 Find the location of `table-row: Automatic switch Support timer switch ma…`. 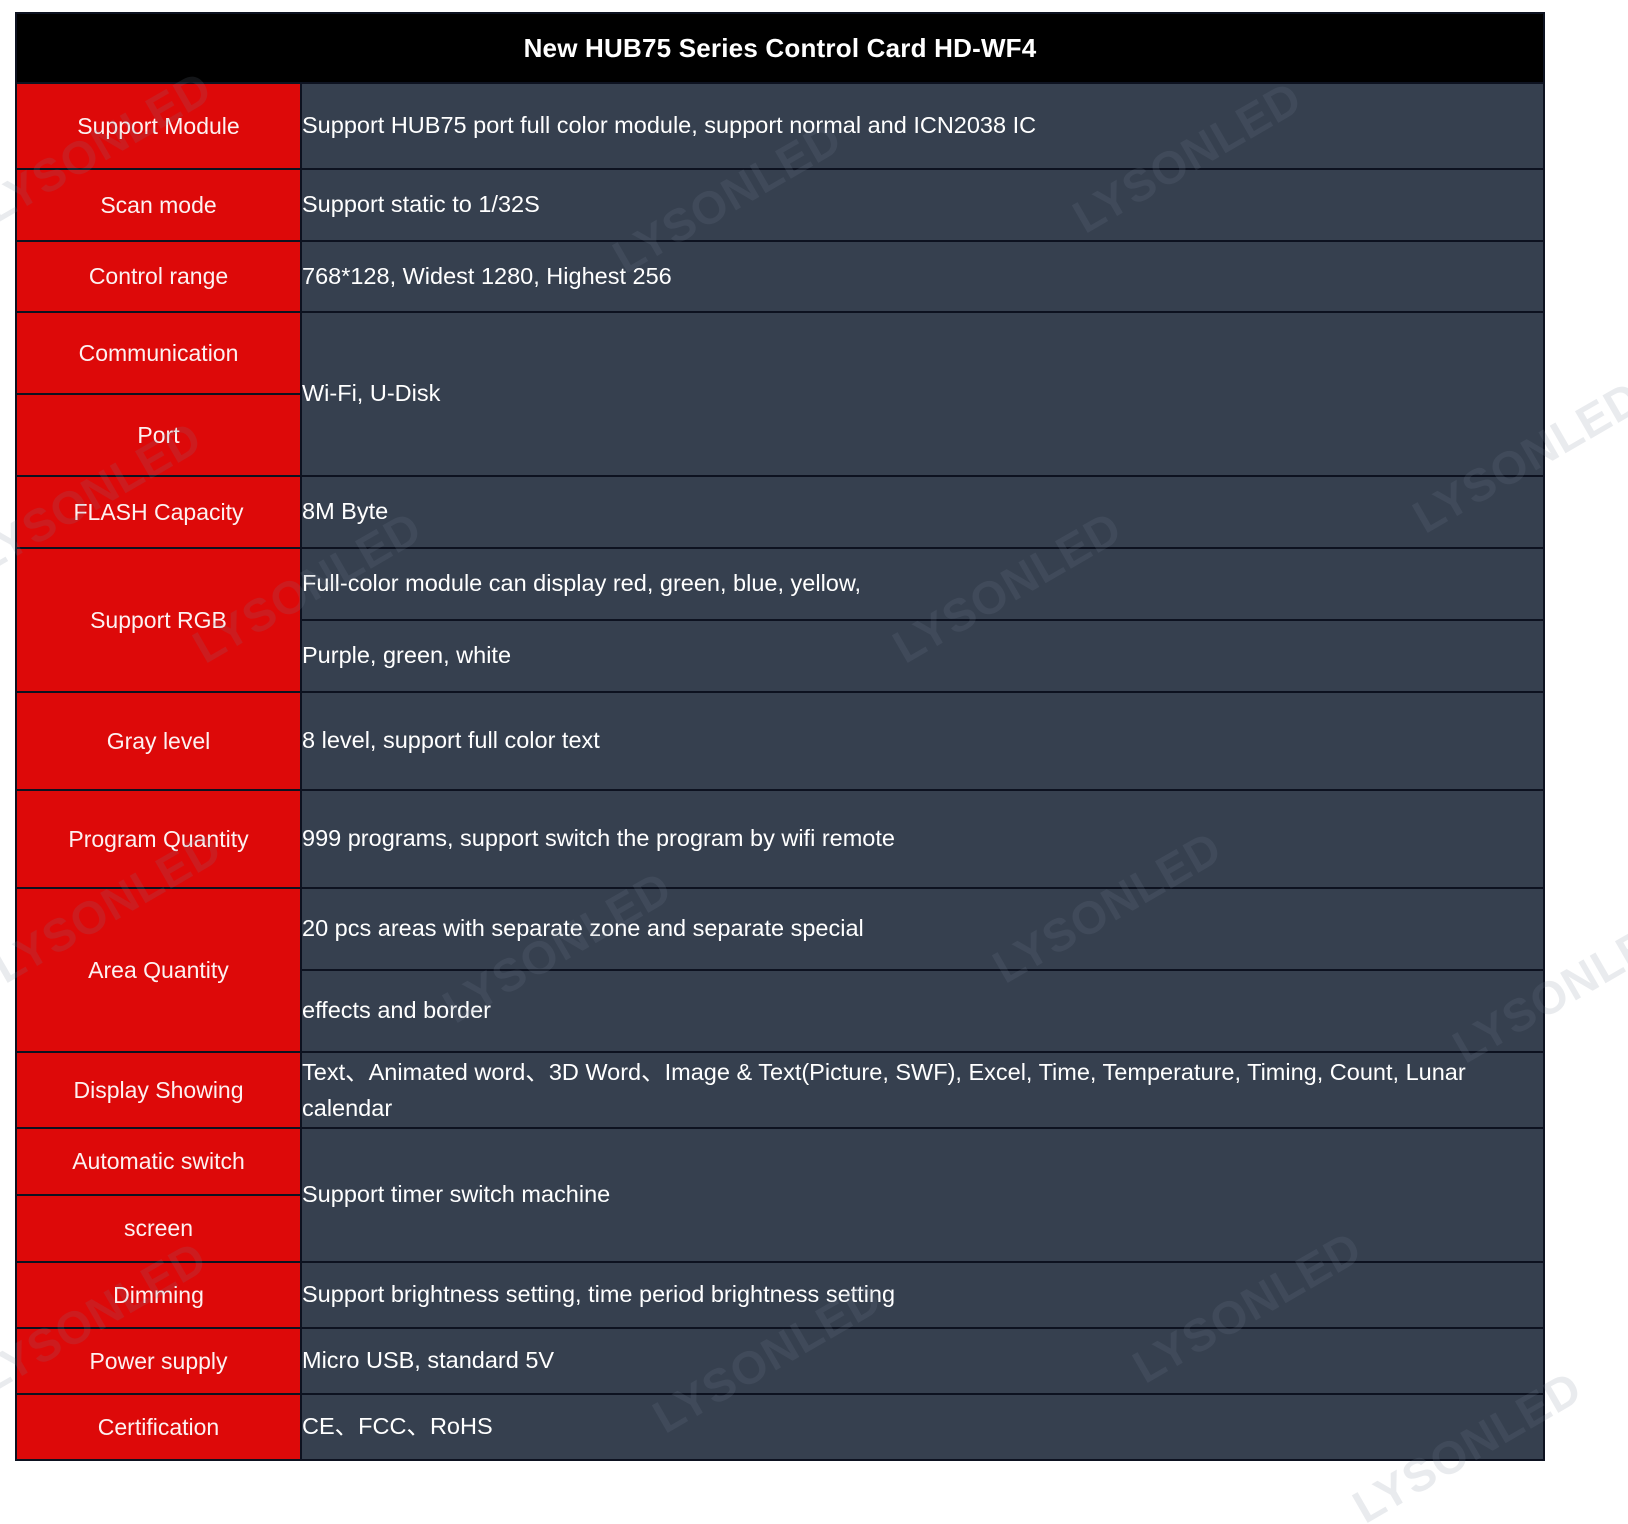

table-row: Automatic switch Support timer switch ma… is located at coordinates (780, 1195).